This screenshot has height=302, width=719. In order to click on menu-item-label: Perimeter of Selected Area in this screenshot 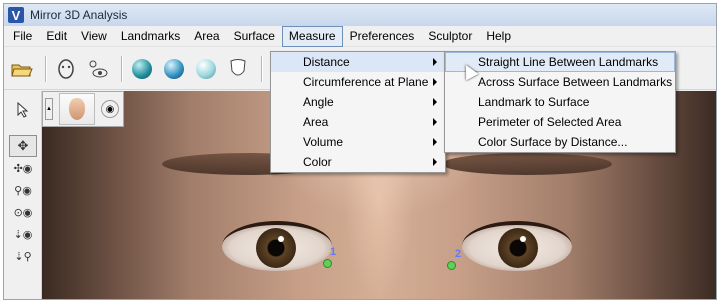, I will do `click(550, 122)`.